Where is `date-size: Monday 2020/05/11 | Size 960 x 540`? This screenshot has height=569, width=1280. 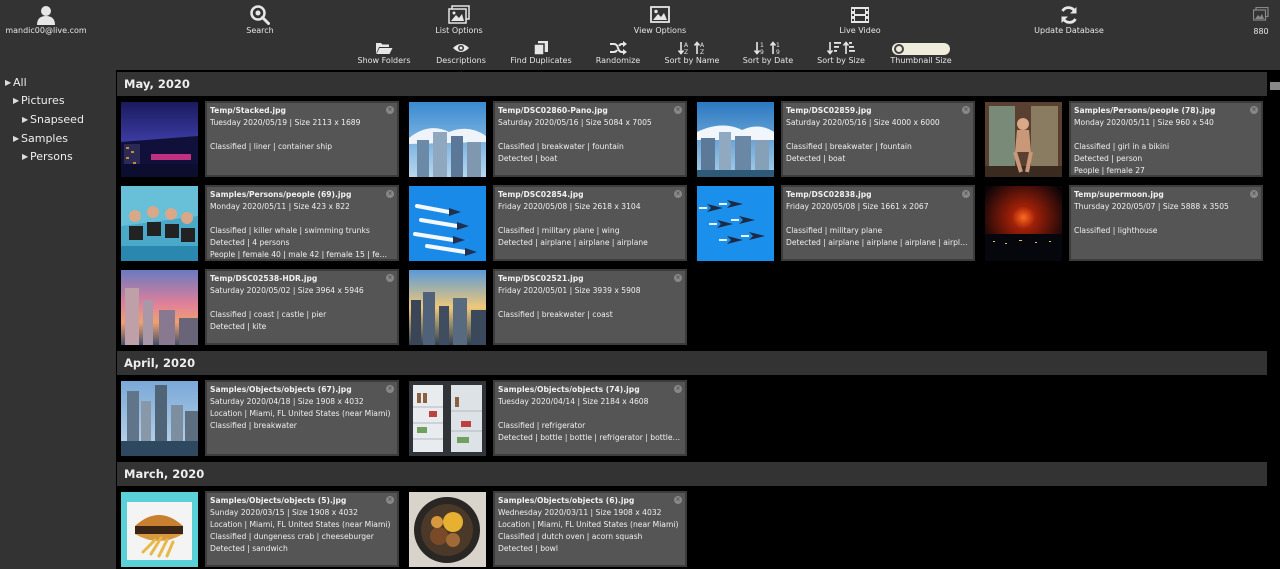 date-size: Monday 2020/05/11 | Size 960 x 540 is located at coordinates (1144, 122).